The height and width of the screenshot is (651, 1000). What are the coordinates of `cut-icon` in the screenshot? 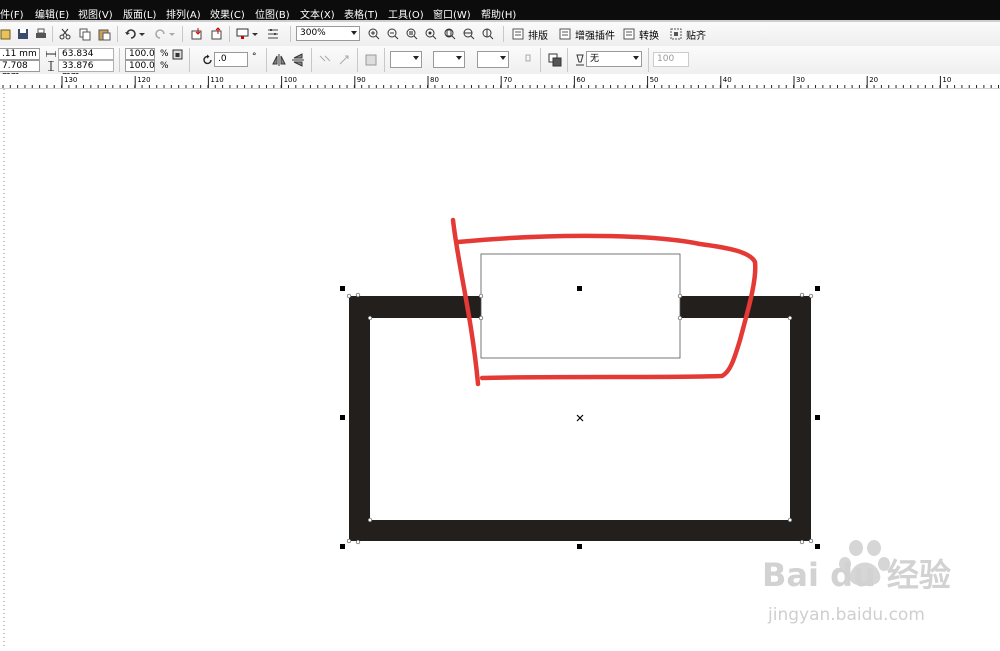 It's located at (65, 34).